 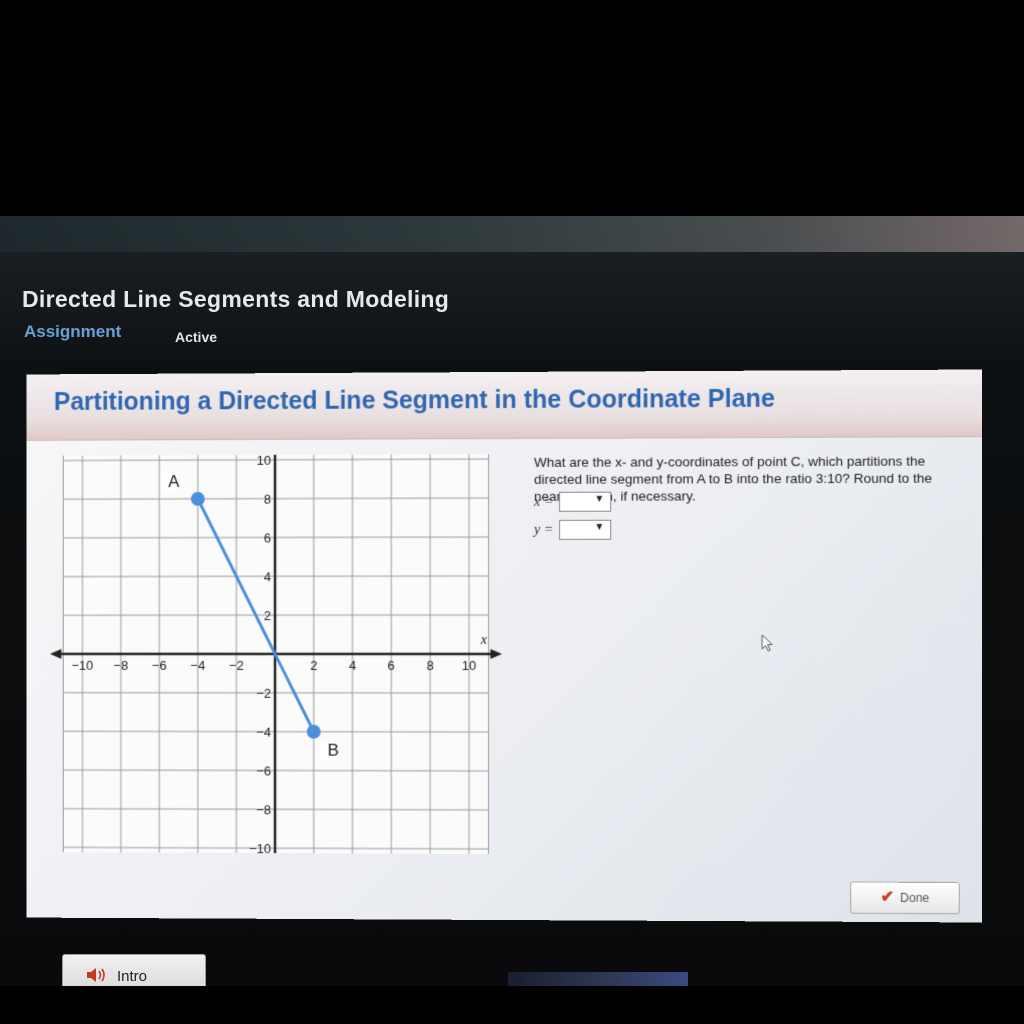 I want to click on point-b, so click(x=314, y=732).